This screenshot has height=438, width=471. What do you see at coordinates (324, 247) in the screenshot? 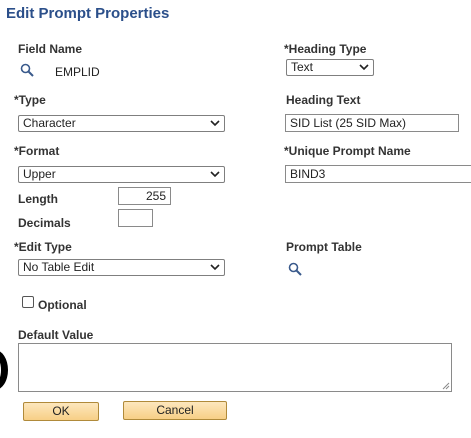
I see `prompt-table-label: Prompt Table` at bounding box center [324, 247].